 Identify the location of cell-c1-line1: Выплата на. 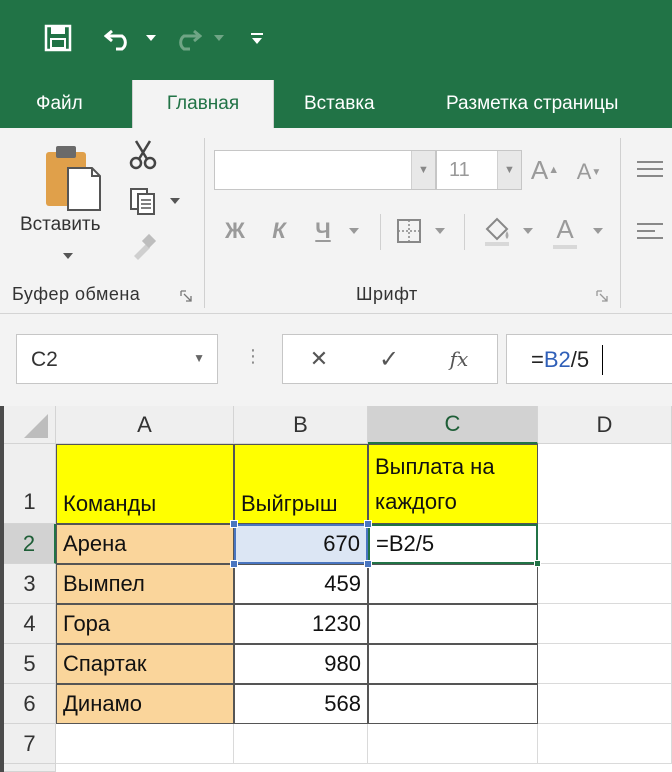
(435, 466).